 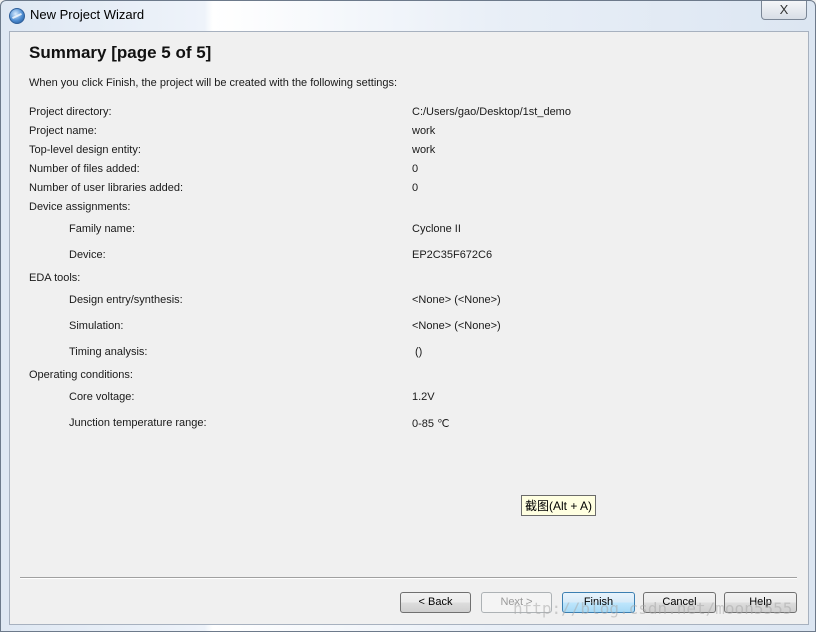 I want to click on setting-label: Number of files added:, so click(x=84, y=169).